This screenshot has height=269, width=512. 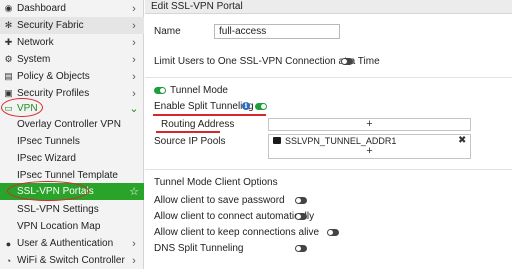 What do you see at coordinates (8, 260) in the screenshot?
I see `wifi-icon: ◔` at bounding box center [8, 260].